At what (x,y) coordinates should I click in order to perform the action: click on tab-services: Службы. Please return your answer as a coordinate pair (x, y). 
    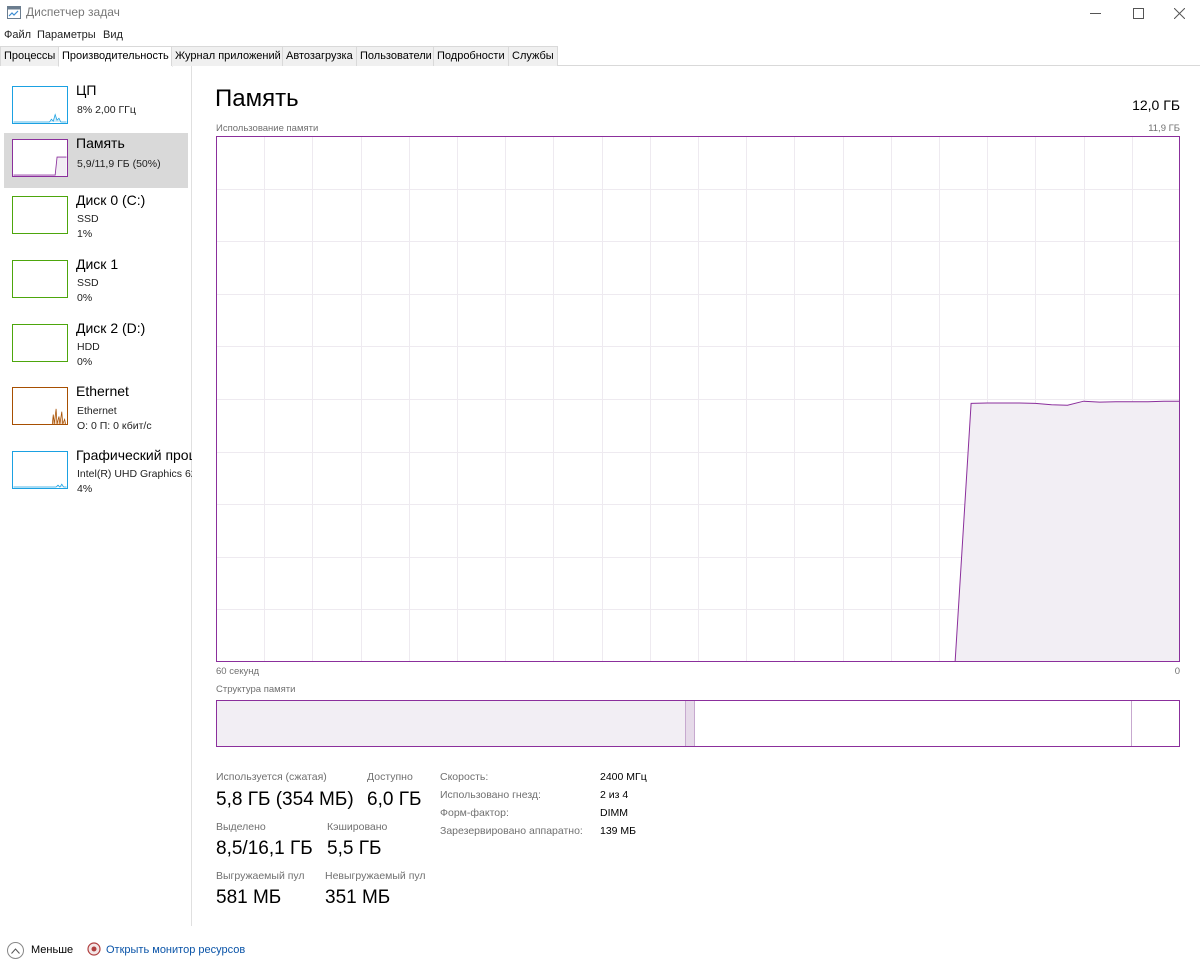
    Looking at the image, I should click on (533, 56).